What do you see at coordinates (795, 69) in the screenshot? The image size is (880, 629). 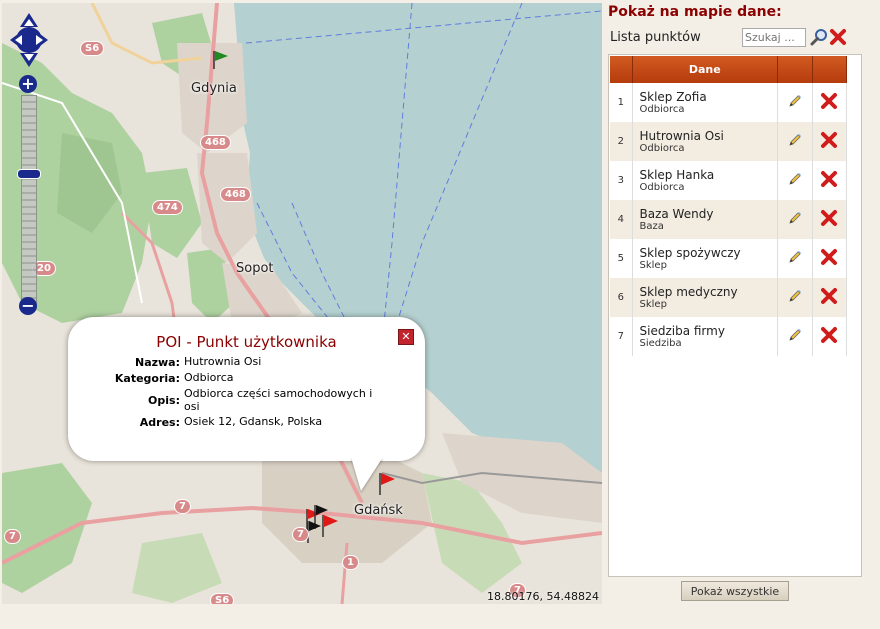 I see `column-header-edit` at bounding box center [795, 69].